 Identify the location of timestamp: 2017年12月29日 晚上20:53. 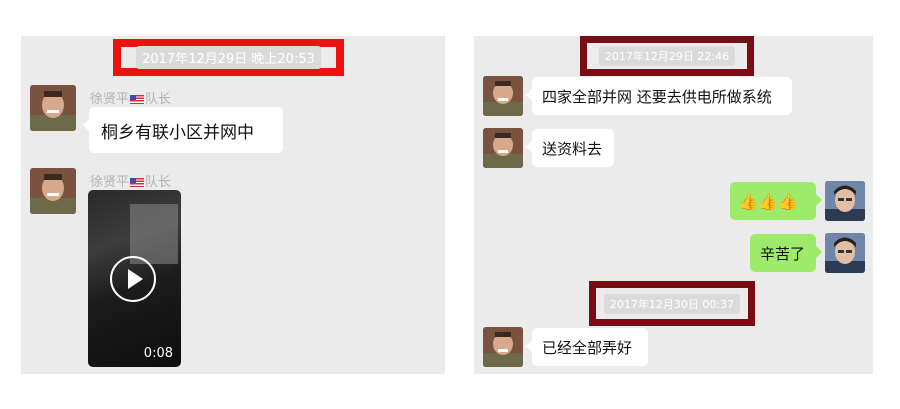
(228, 57).